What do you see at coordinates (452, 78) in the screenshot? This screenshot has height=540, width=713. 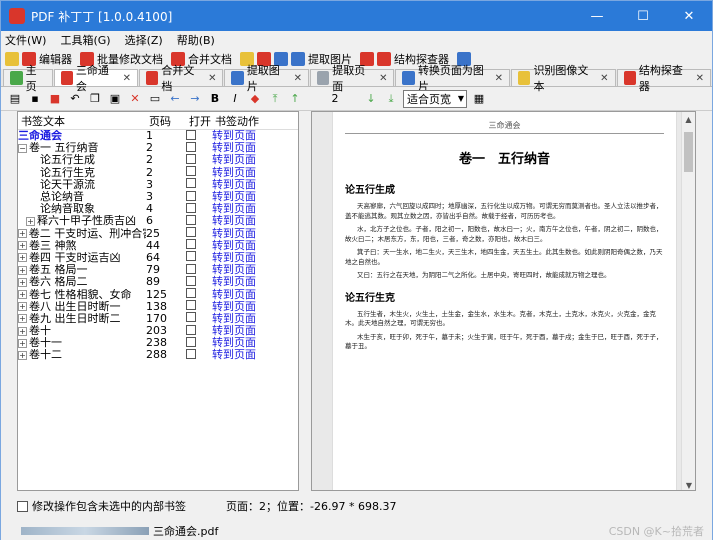 I see `tab-convert-images: 转换页面为图片 ✕` at bounding box center [452, 78].